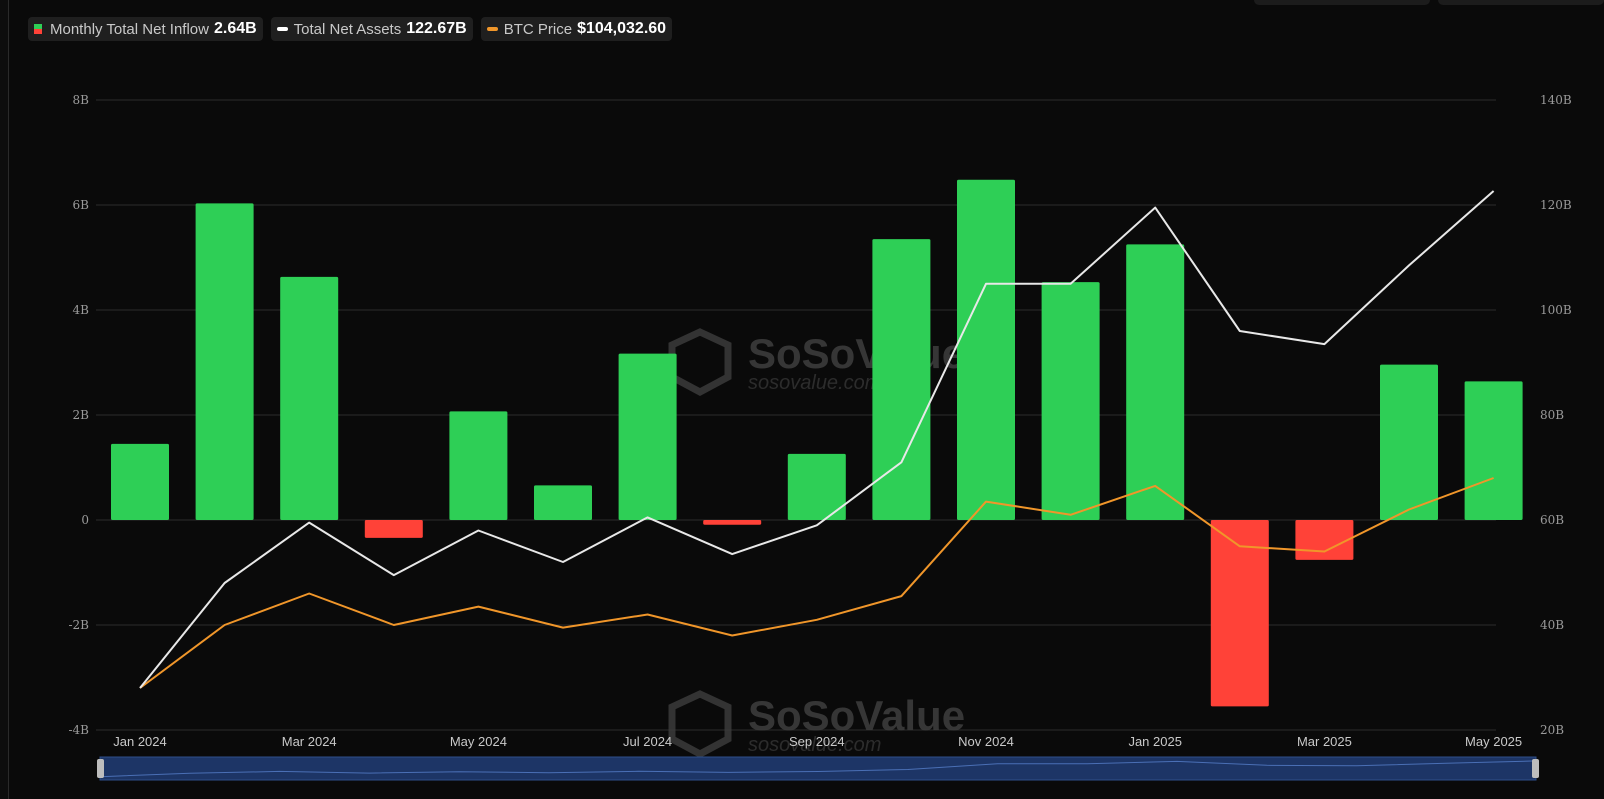  What do you see at coordinates (1556, 310) in the screenshot?
I see `y-right-tick-label: 100B` at bounding box center [1556, 310].